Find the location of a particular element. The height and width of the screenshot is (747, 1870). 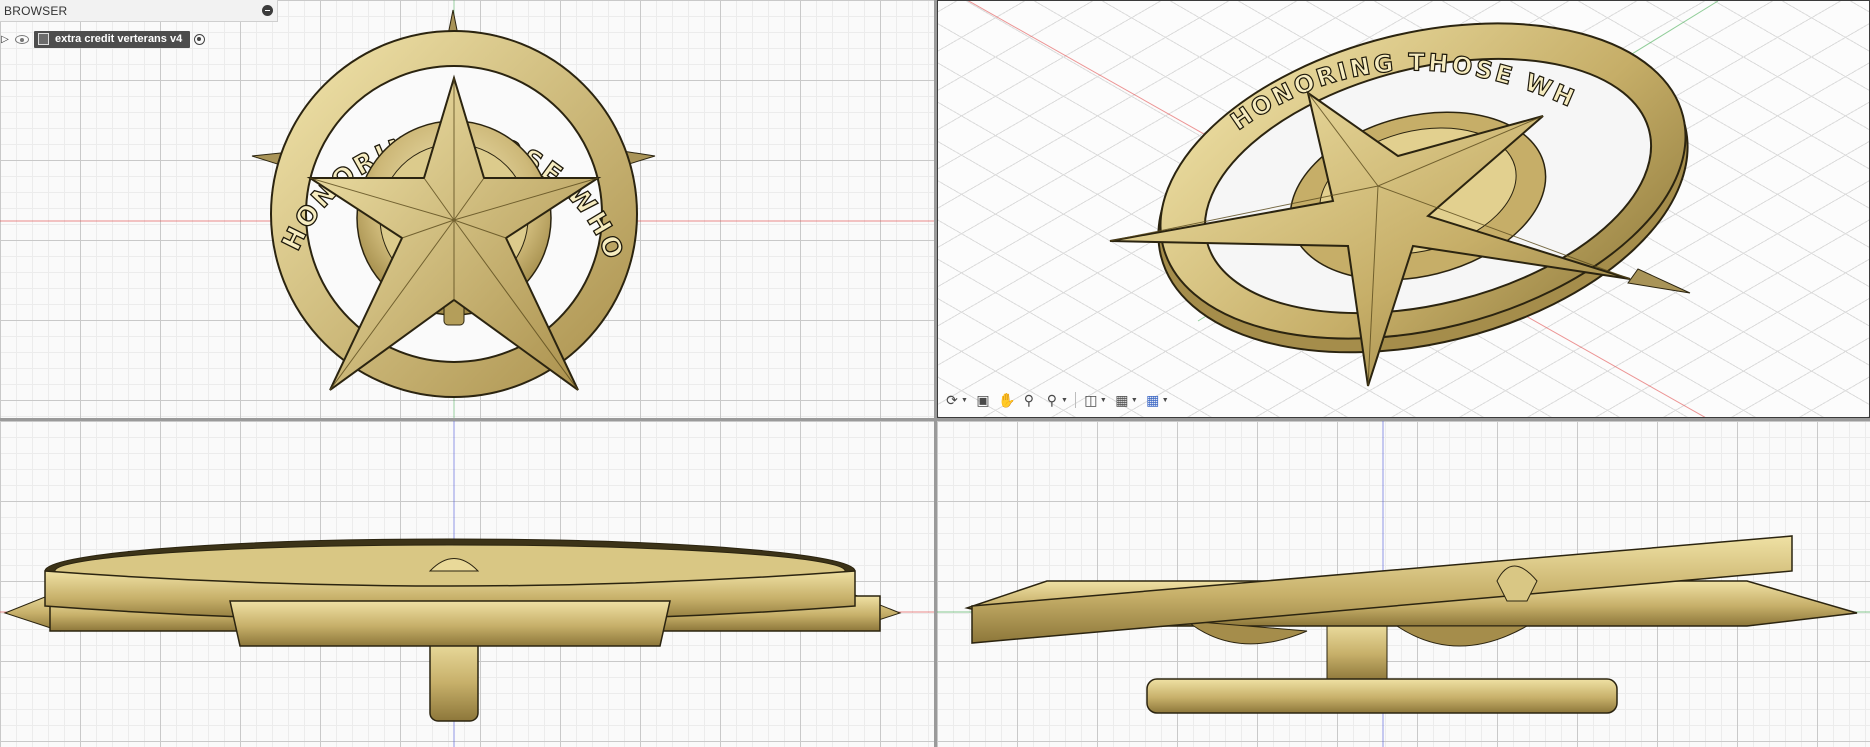

grid-icon: ▦ is located at coordinates (1122, 400).